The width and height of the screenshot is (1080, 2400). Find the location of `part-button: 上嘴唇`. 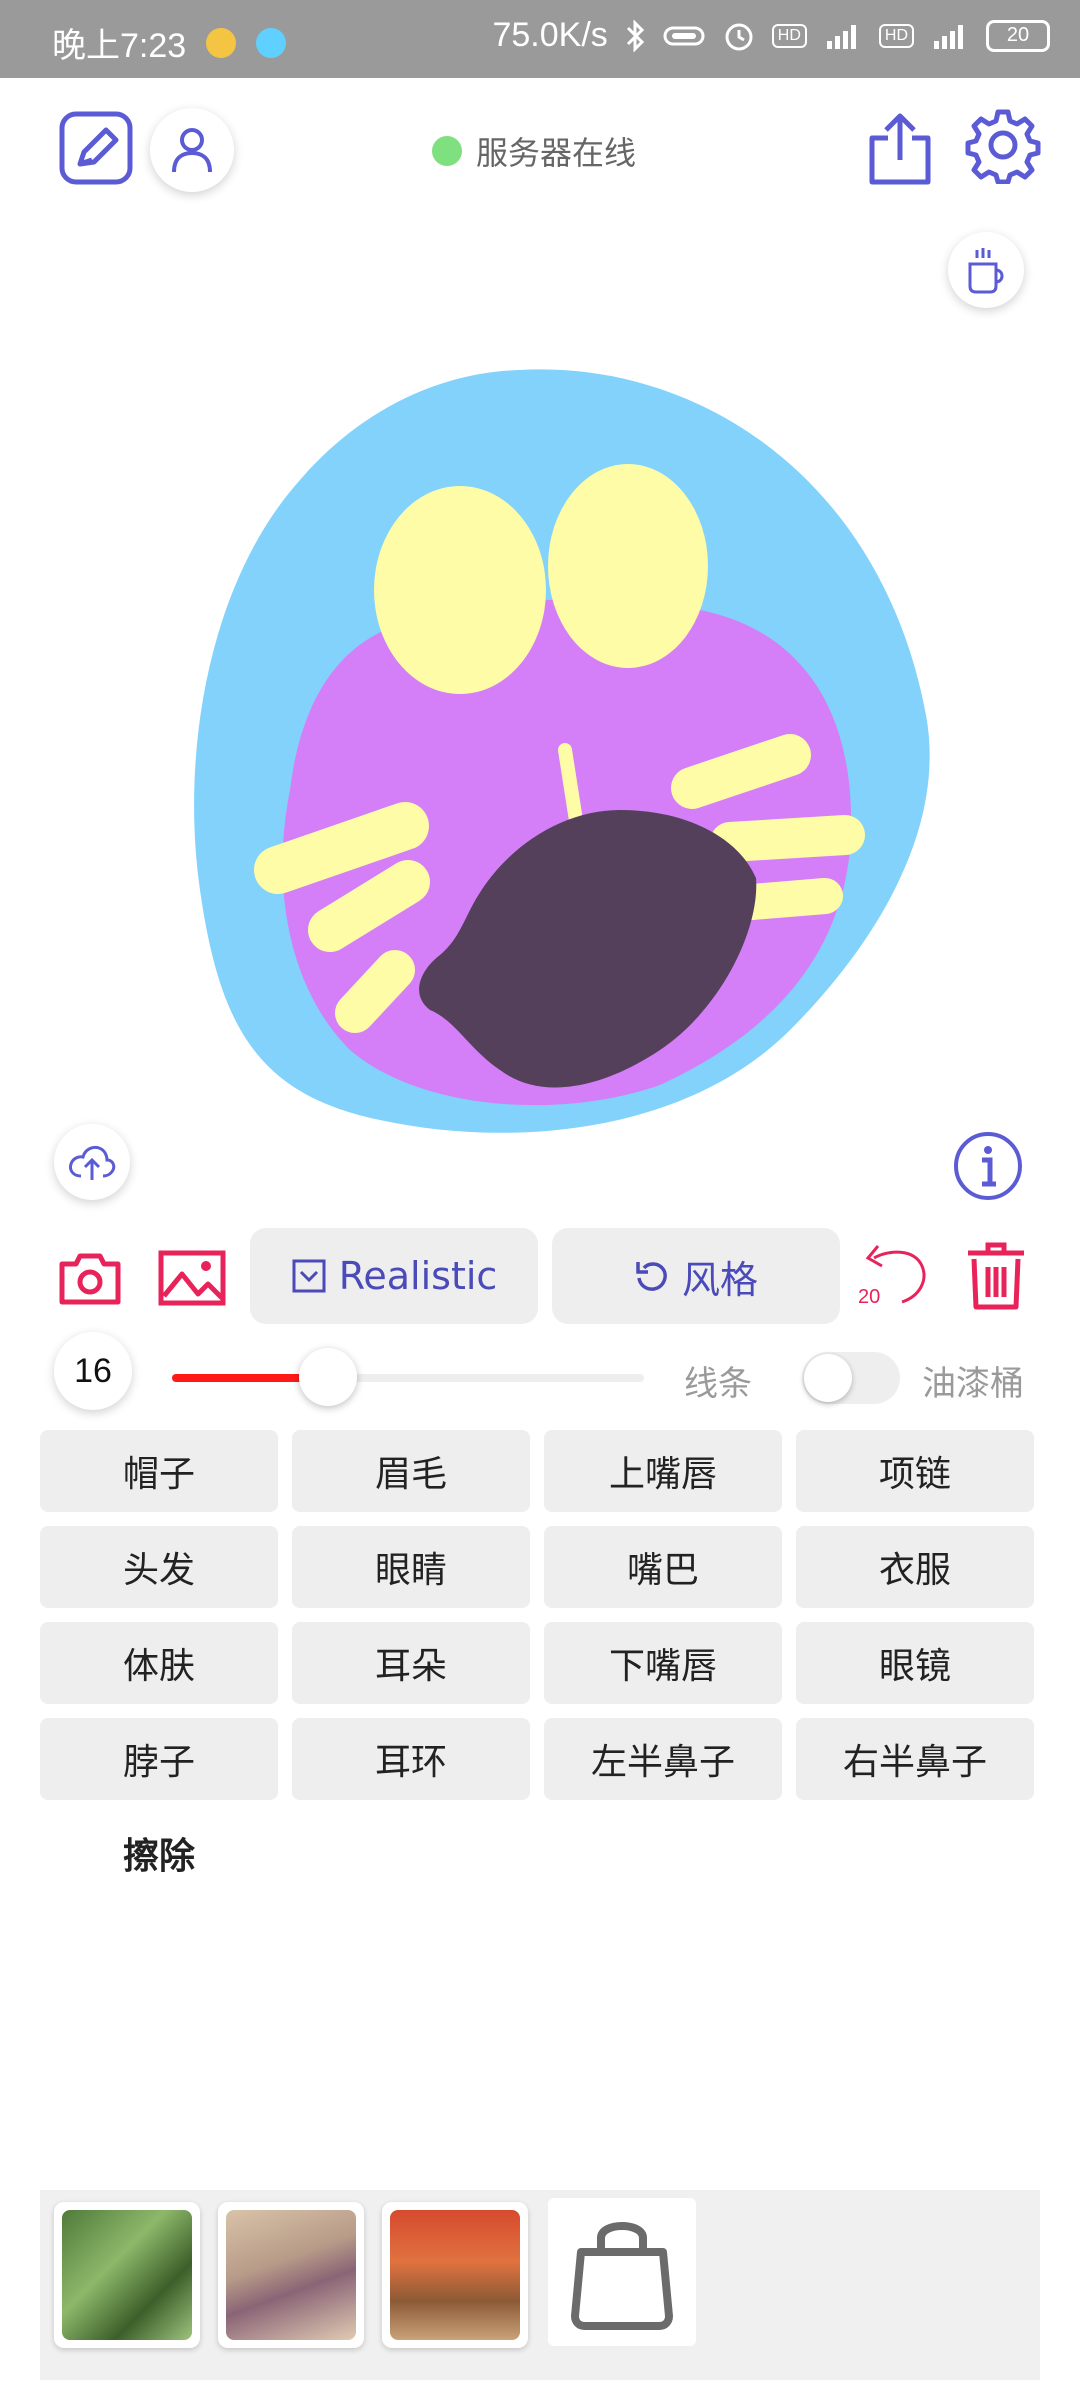

part-button: 上嘴唇 is located at coordinates (663, 1471).